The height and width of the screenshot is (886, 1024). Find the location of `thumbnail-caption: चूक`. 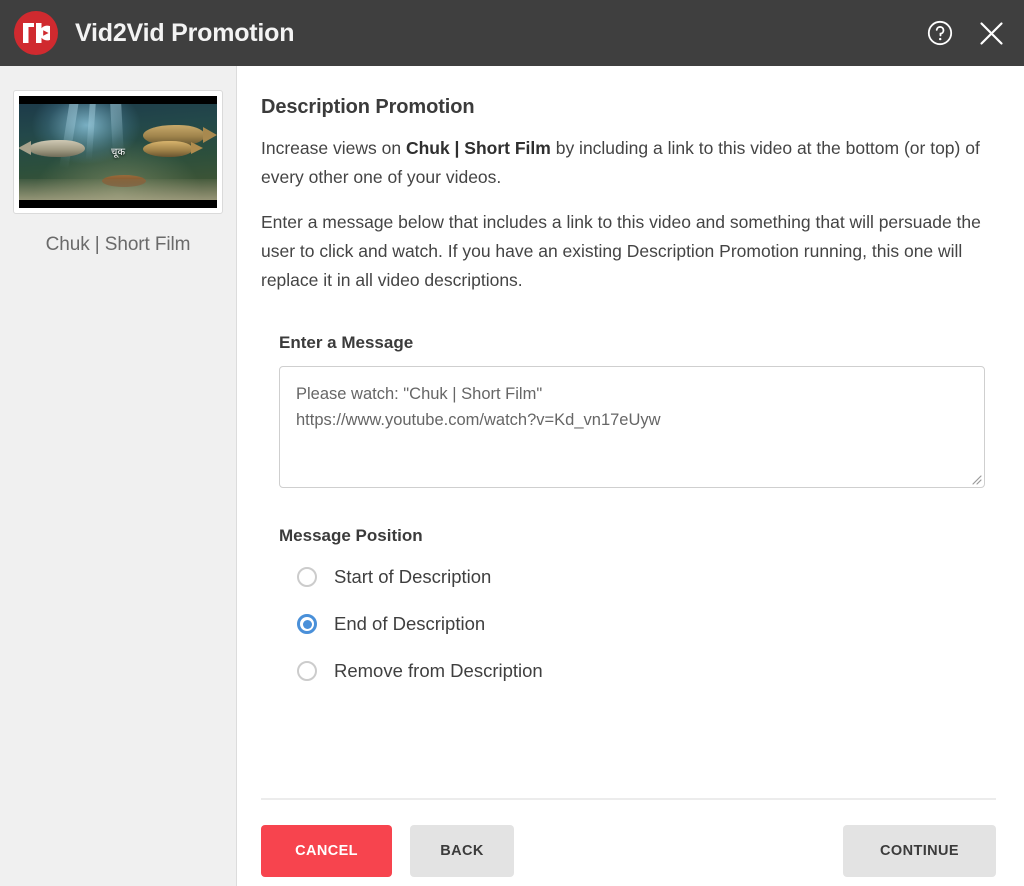

thumbnail-caption: चूक is located at coordinates (118, 152).